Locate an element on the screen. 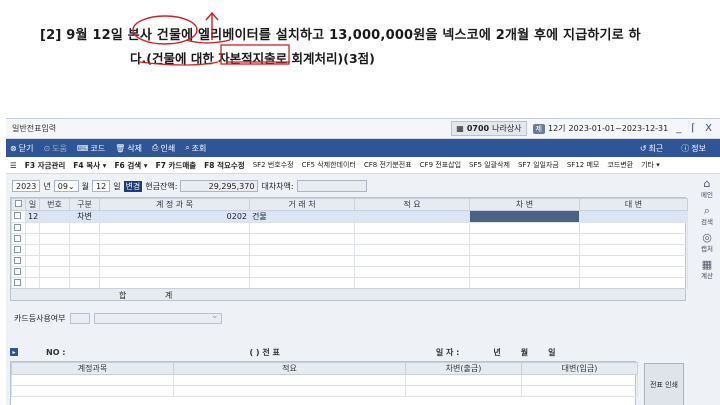 This screenshot has height=405, width=720. col-vendor: 거 래 처 is located at coordinates (302, 204).